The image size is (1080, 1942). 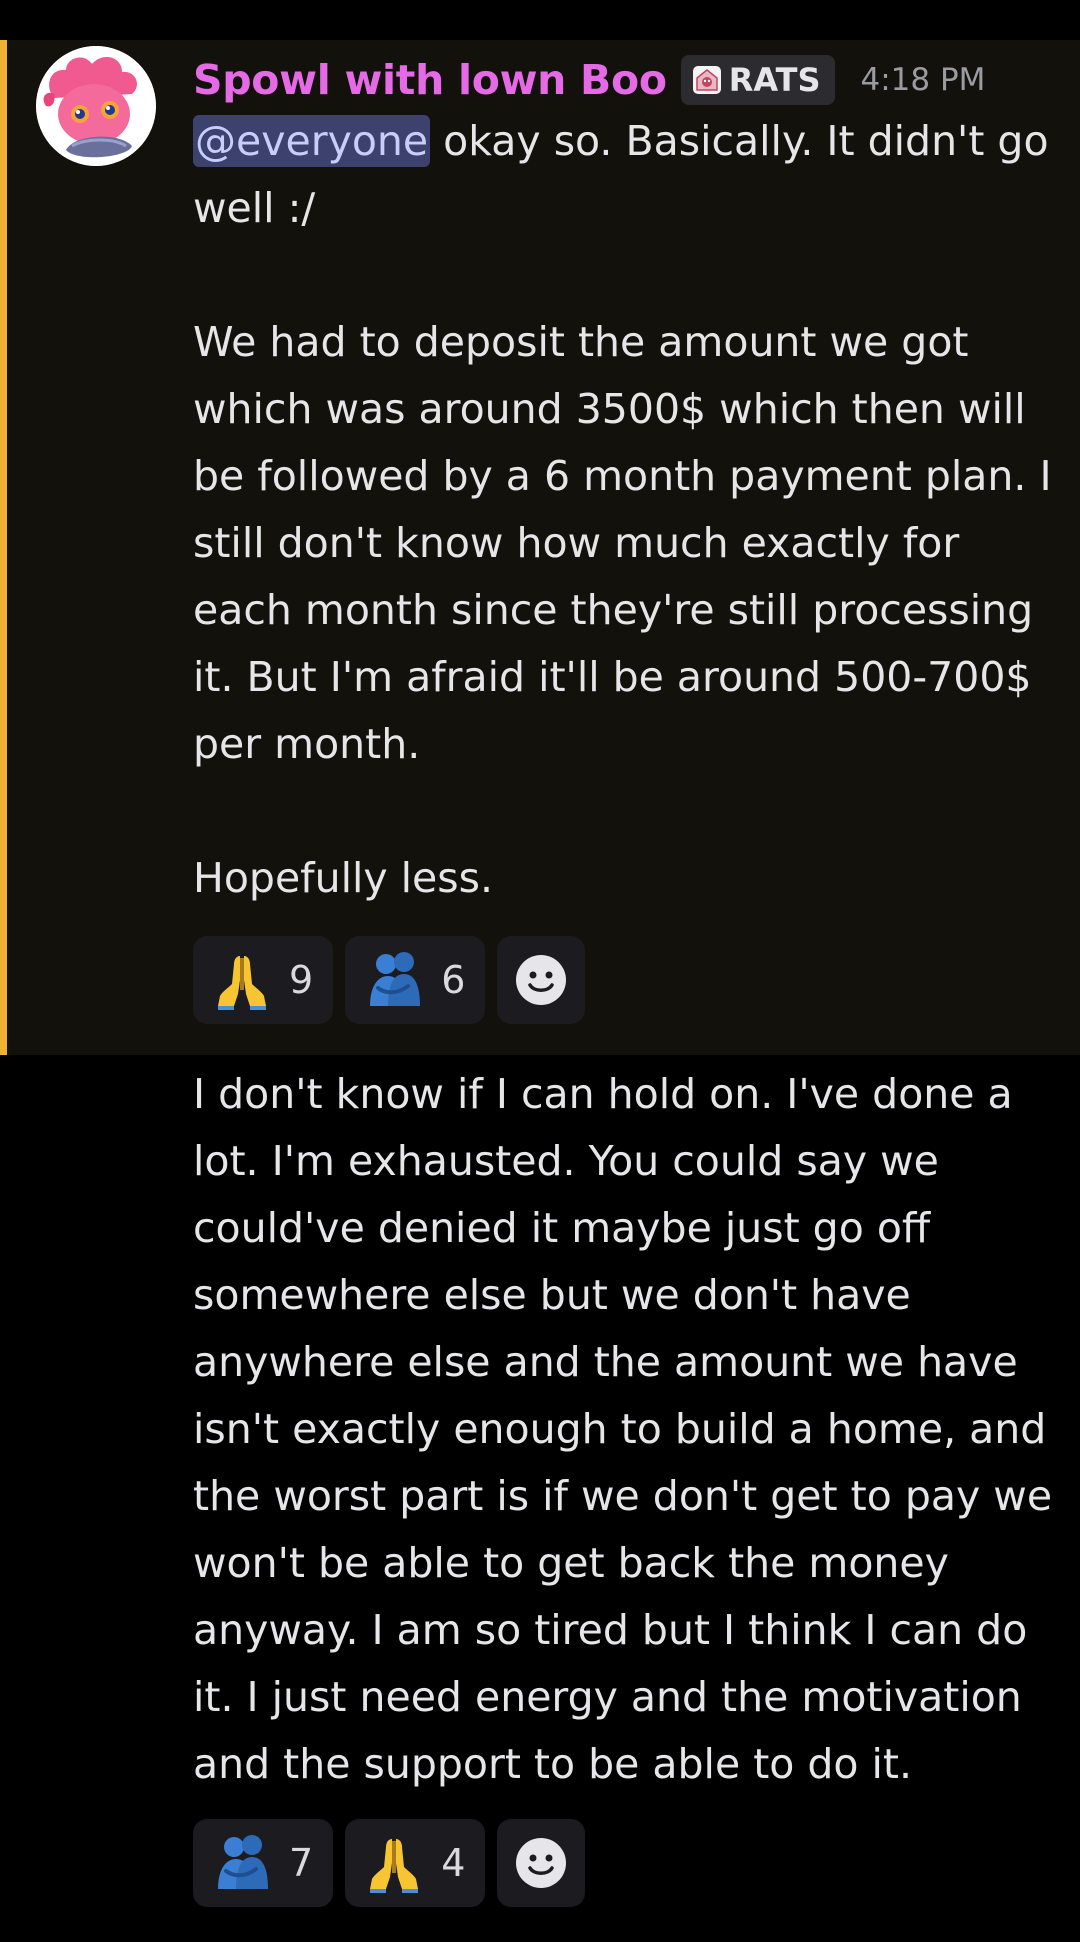 What do you see at coordinates (3, 547) in the screenshot?
I see `mention-highlight-bar` at bounding box center [3, 547].